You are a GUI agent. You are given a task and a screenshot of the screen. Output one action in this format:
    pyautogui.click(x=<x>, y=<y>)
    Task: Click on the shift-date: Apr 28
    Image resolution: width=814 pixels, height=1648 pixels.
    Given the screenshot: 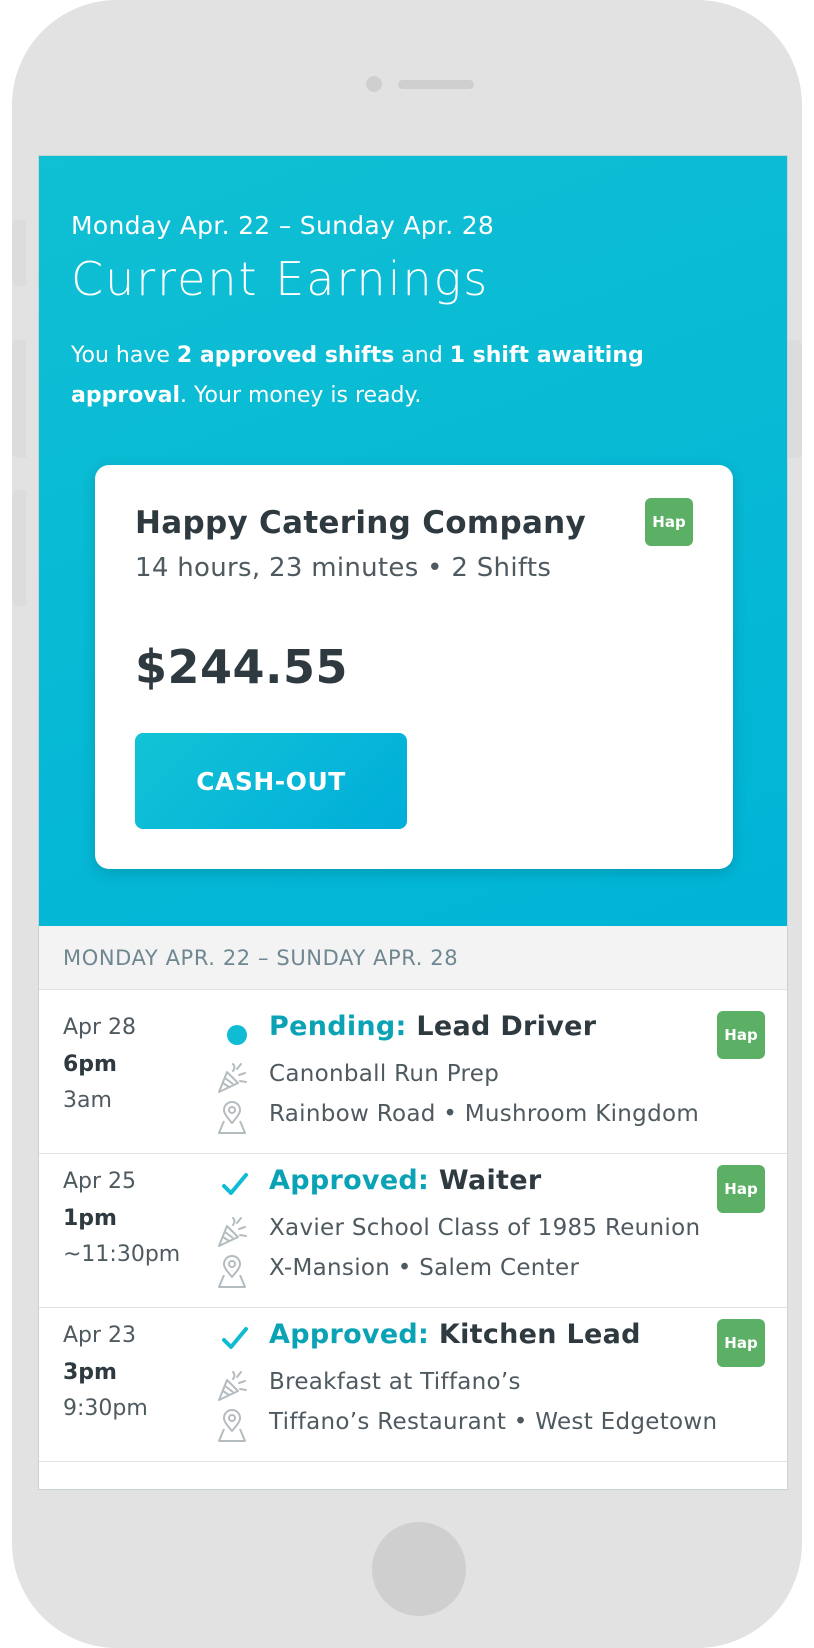 What is the action you would take?
    pyautogui.click(x=100, y=1027)
    